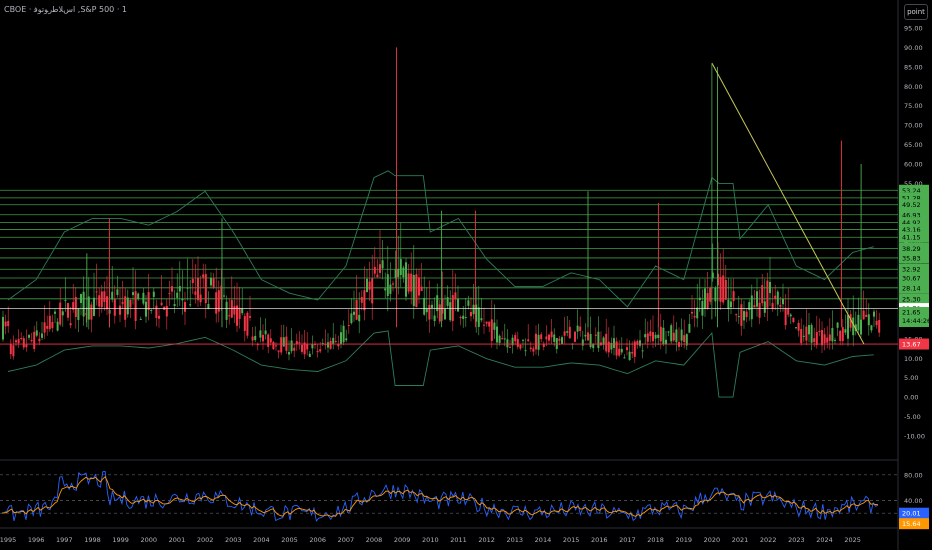 This screenshot has width=932, height=550. I want to click on time-axis-label: 2008, so click(374, 540).